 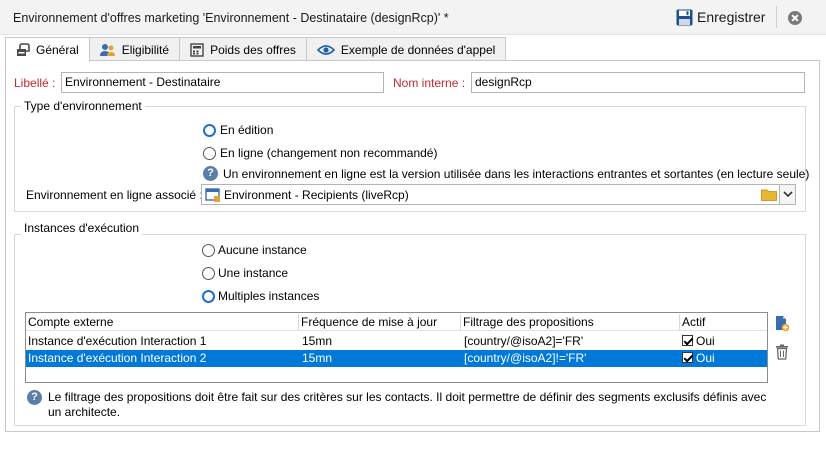 I want to click on radio-no-instance, so click(x=208, y=250).